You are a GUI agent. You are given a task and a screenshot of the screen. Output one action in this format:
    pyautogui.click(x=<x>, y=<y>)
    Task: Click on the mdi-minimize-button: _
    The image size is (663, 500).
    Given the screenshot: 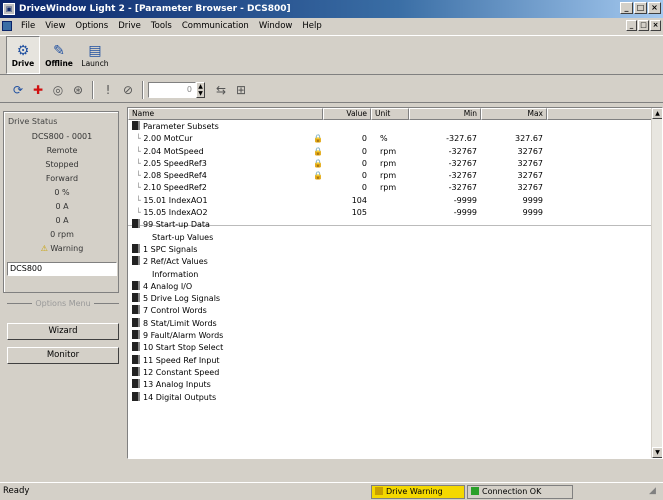 What is the action you would take?
    pyautogui.click(x=631, y=25)
    